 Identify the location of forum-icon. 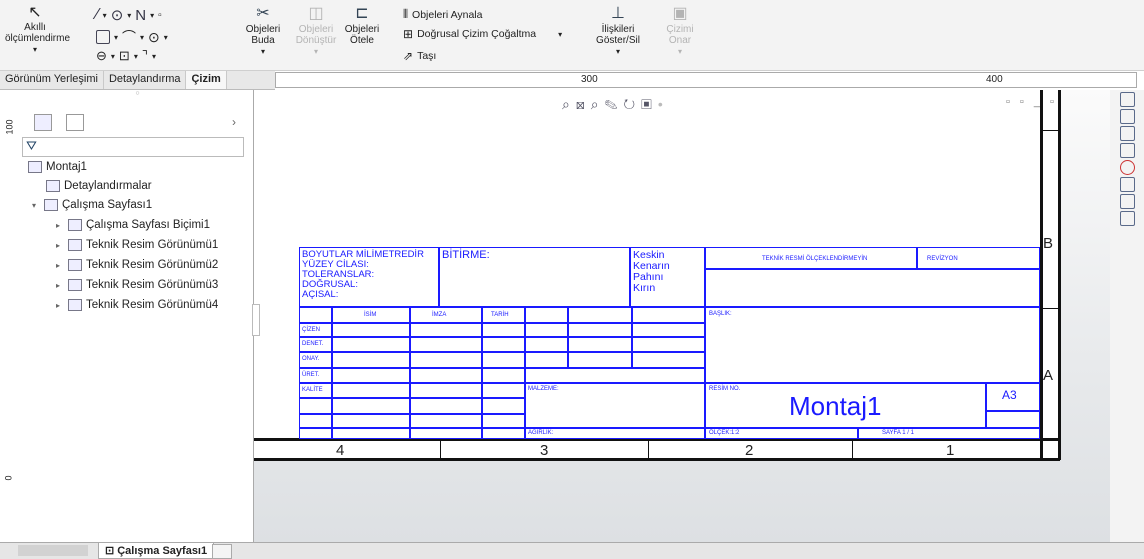
(1127, 201).